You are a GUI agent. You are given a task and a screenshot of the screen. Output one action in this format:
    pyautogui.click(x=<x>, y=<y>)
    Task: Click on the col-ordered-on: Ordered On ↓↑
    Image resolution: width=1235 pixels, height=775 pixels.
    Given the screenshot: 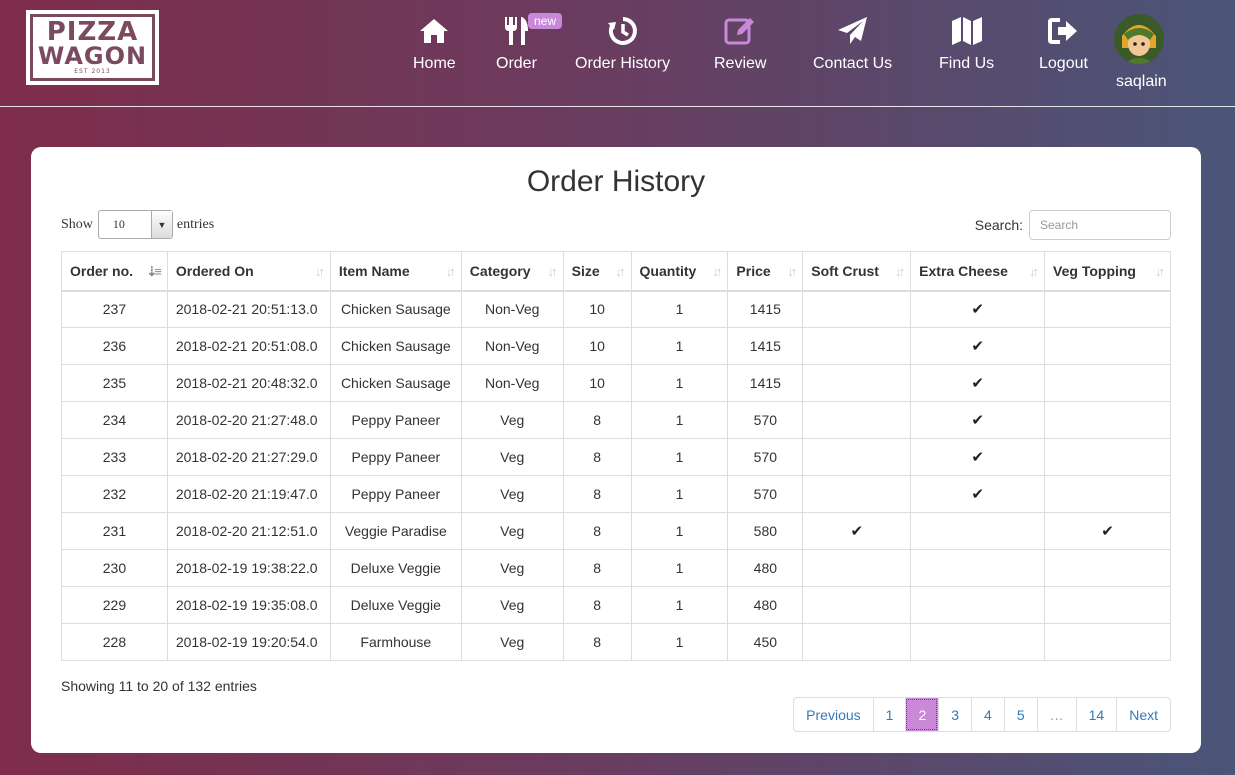 What is the action you would take?
    pyautogui.click(x=248, y=271)
    